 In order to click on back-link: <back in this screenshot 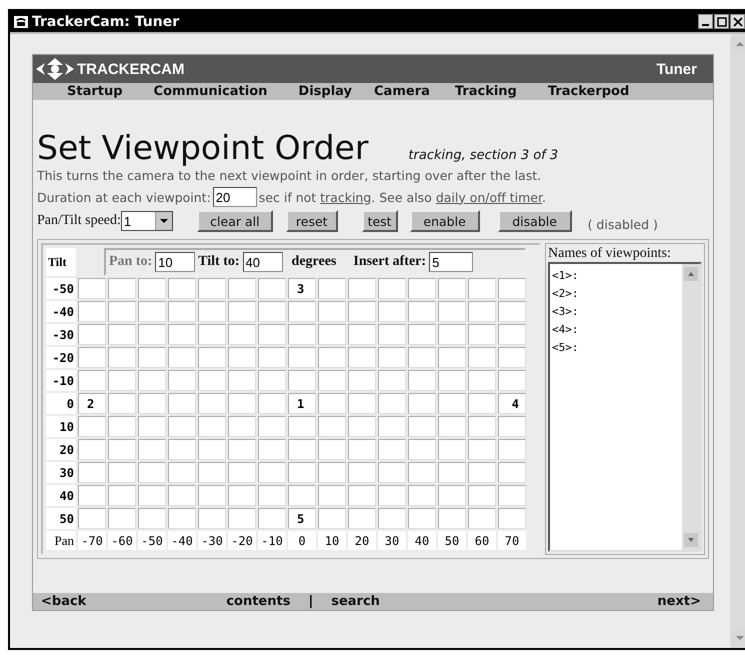, I will do `click(63, 601)`.